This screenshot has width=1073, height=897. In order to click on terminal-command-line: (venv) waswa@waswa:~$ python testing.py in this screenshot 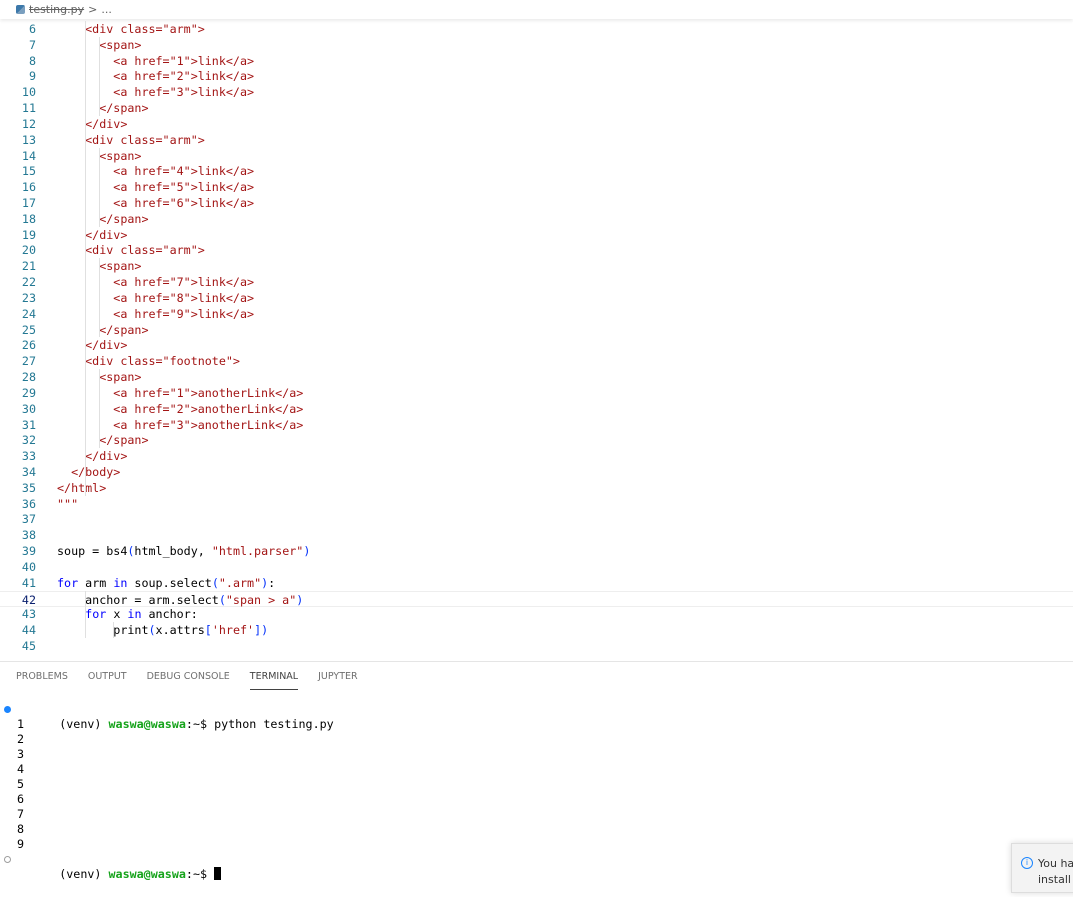, I will do `click(167, 716)`.